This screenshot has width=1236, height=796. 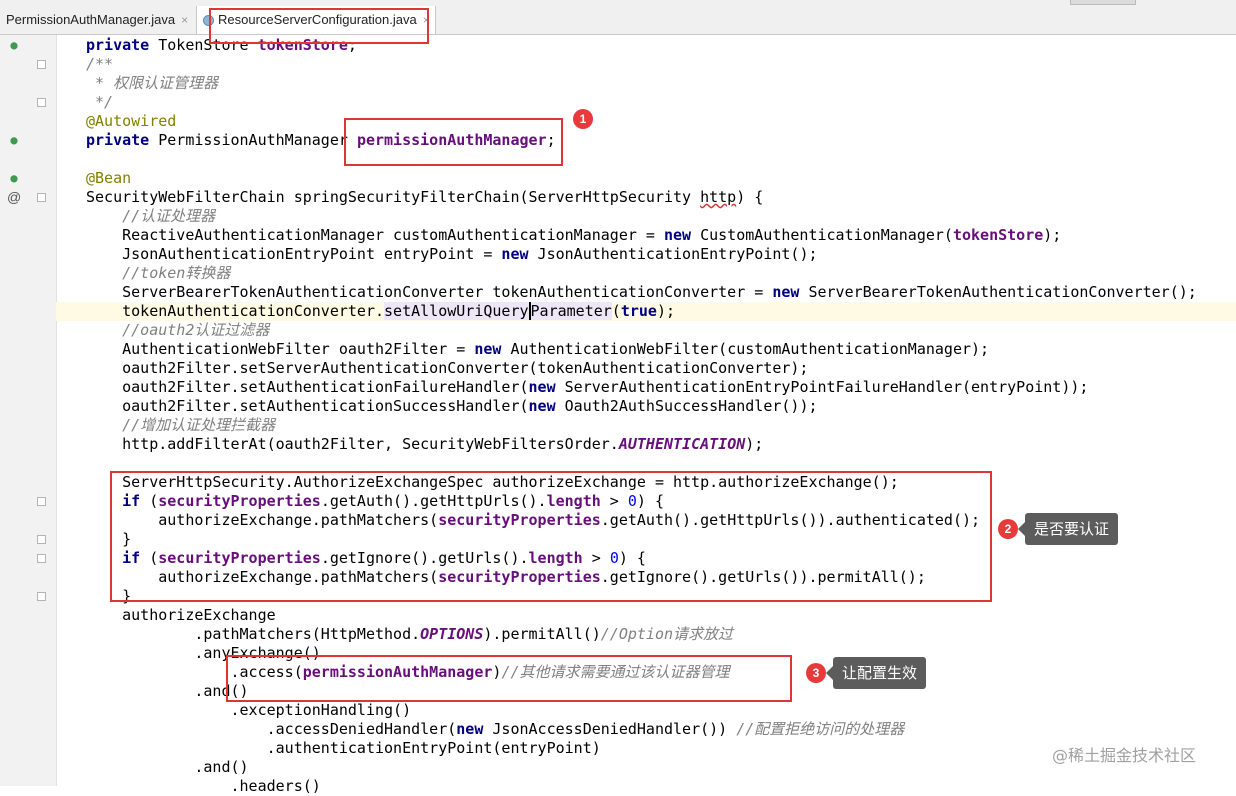 I want to click on code-token: tokenStore, so click(x=998, y=235).